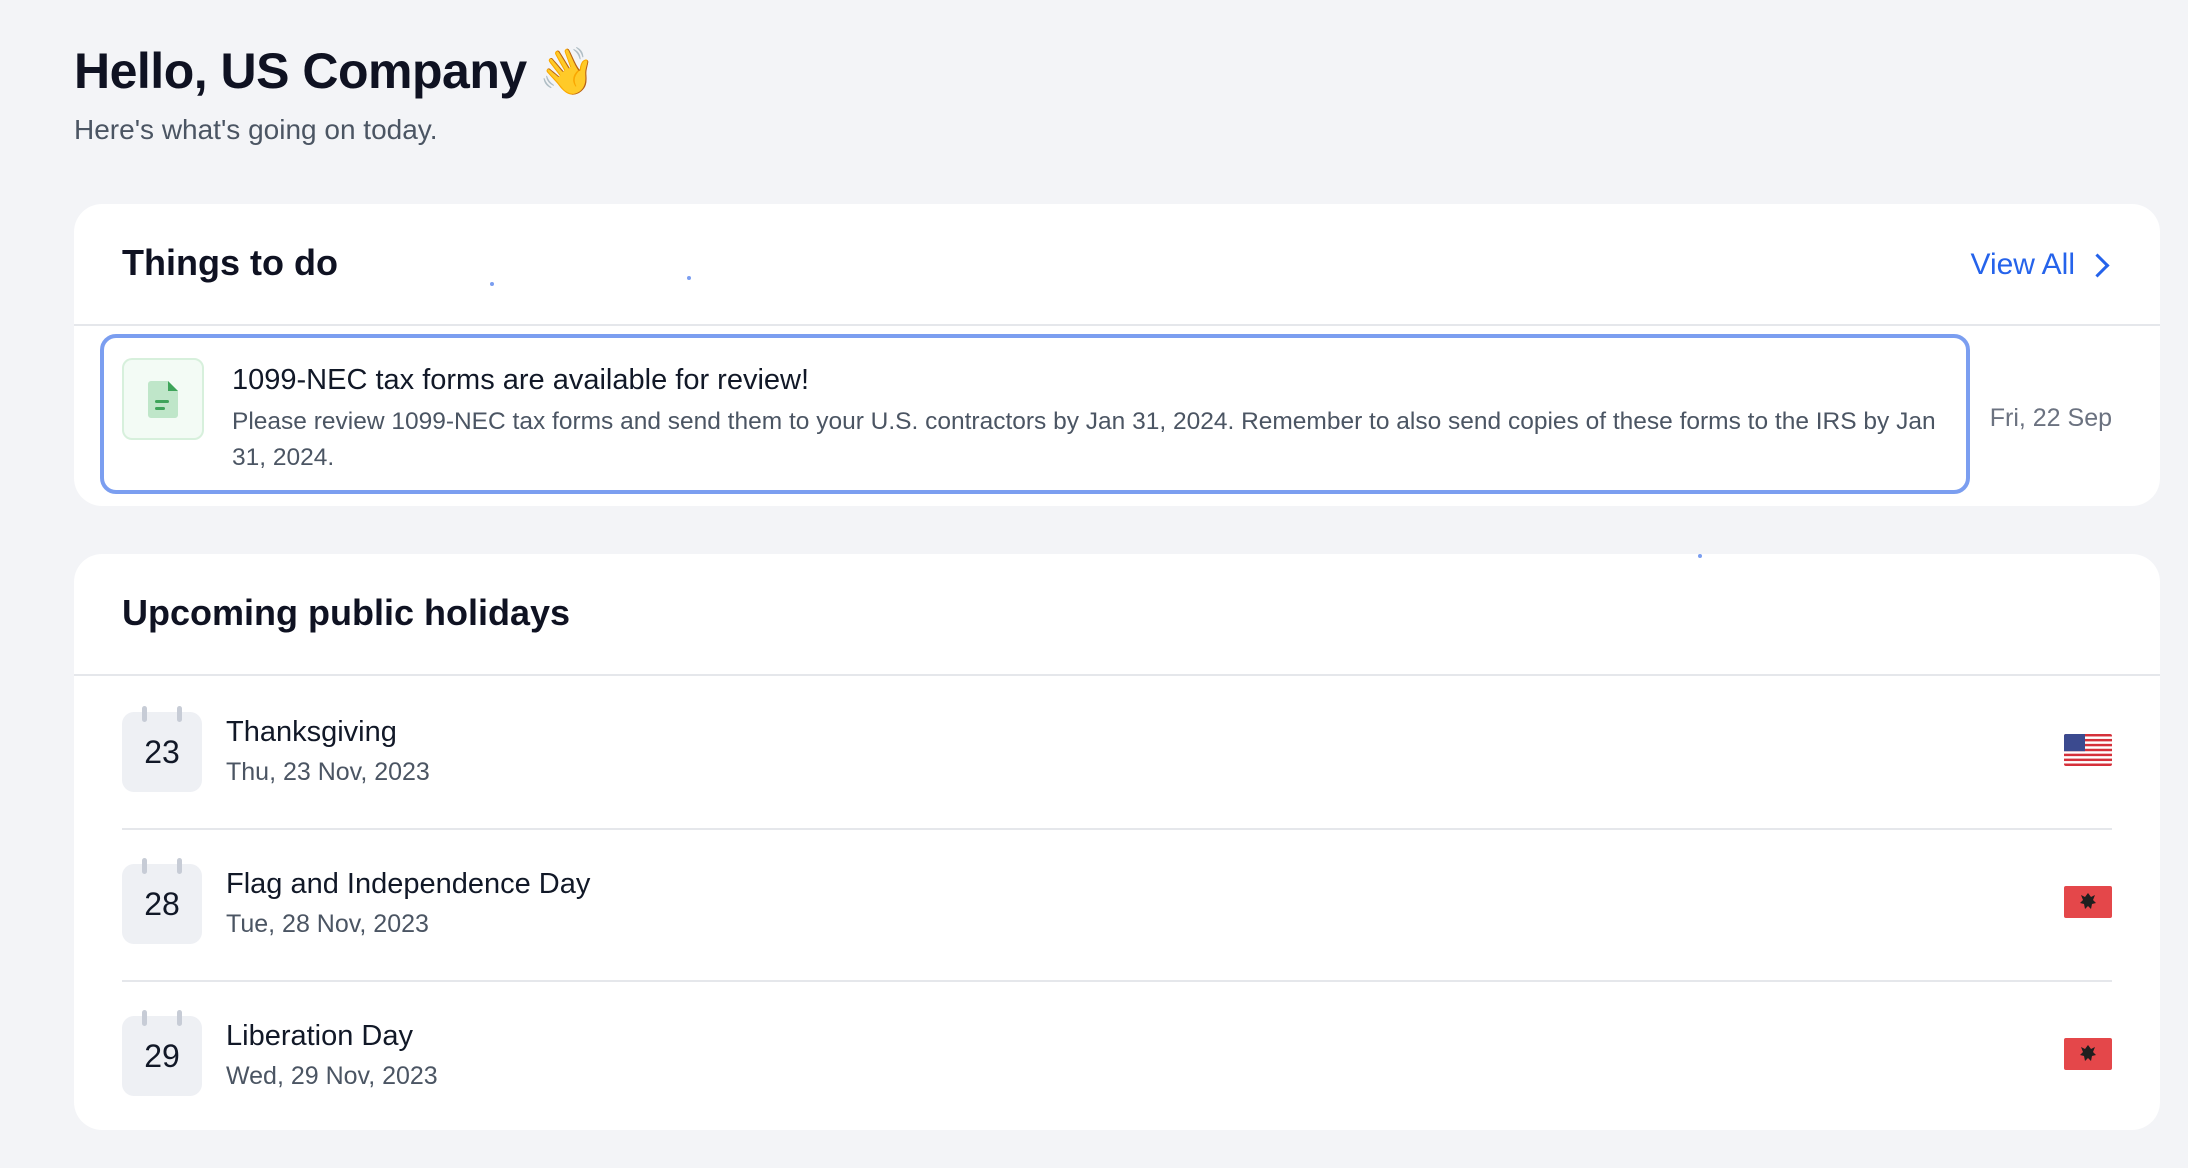 The width and height of the screenshot is (2188, 1168). Describe the element at coordinates (1117, 265) in the screenshot. I see `things-to-do-header: Things to do View All` at that location.